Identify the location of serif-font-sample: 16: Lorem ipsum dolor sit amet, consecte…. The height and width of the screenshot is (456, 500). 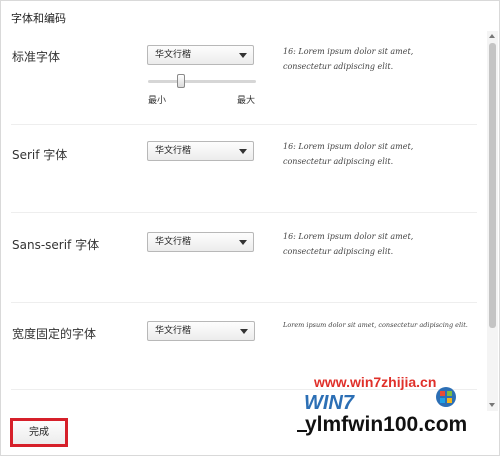
(348, 154).